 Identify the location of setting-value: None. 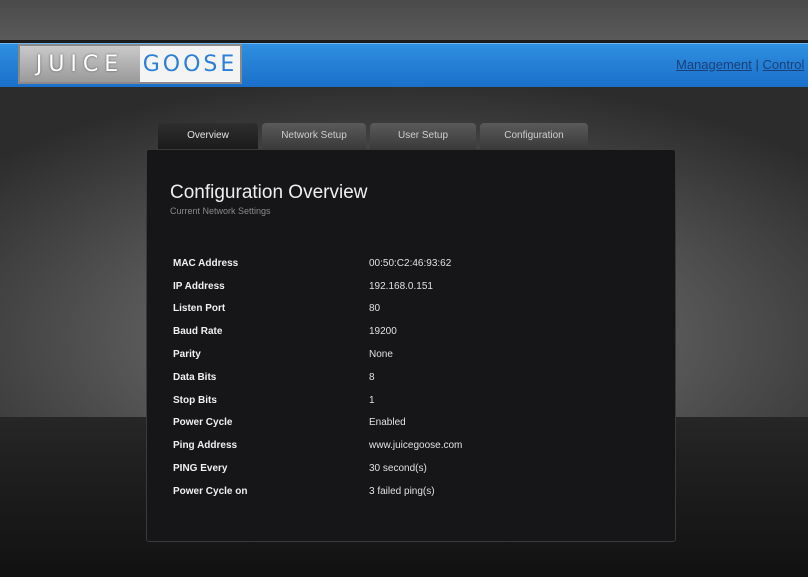
(381, 355).